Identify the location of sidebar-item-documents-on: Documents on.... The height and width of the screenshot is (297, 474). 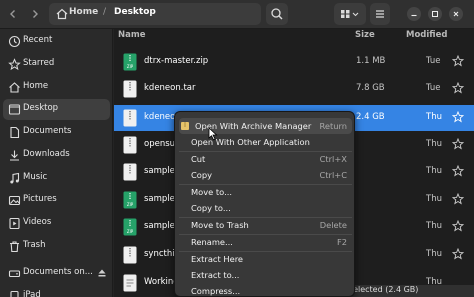
(56, 273).